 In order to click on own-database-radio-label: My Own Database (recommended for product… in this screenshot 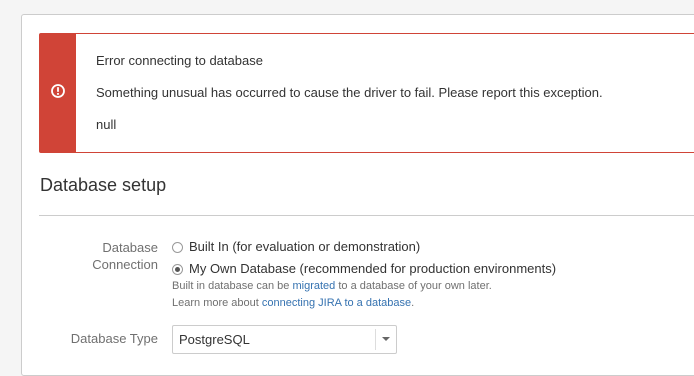, I will do `click(372, 268)`.